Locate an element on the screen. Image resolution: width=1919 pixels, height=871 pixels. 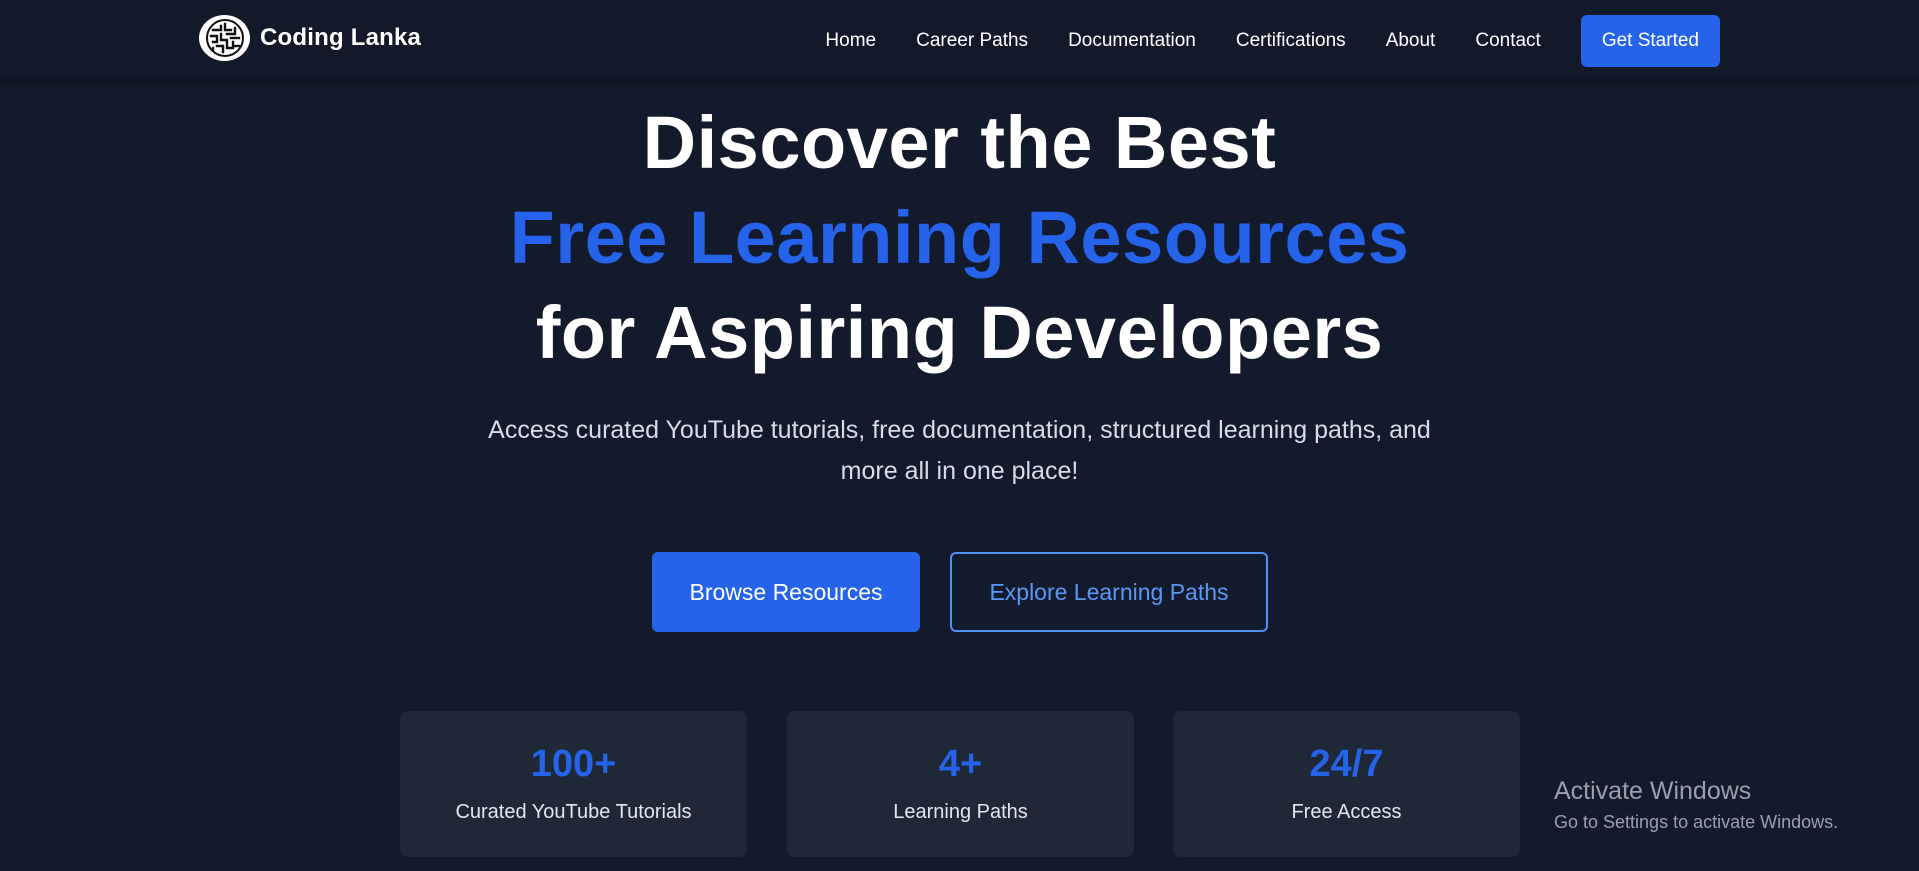
stat-card-learning-paths: 4+ Learning Paths is located at coordinates (960, 784).